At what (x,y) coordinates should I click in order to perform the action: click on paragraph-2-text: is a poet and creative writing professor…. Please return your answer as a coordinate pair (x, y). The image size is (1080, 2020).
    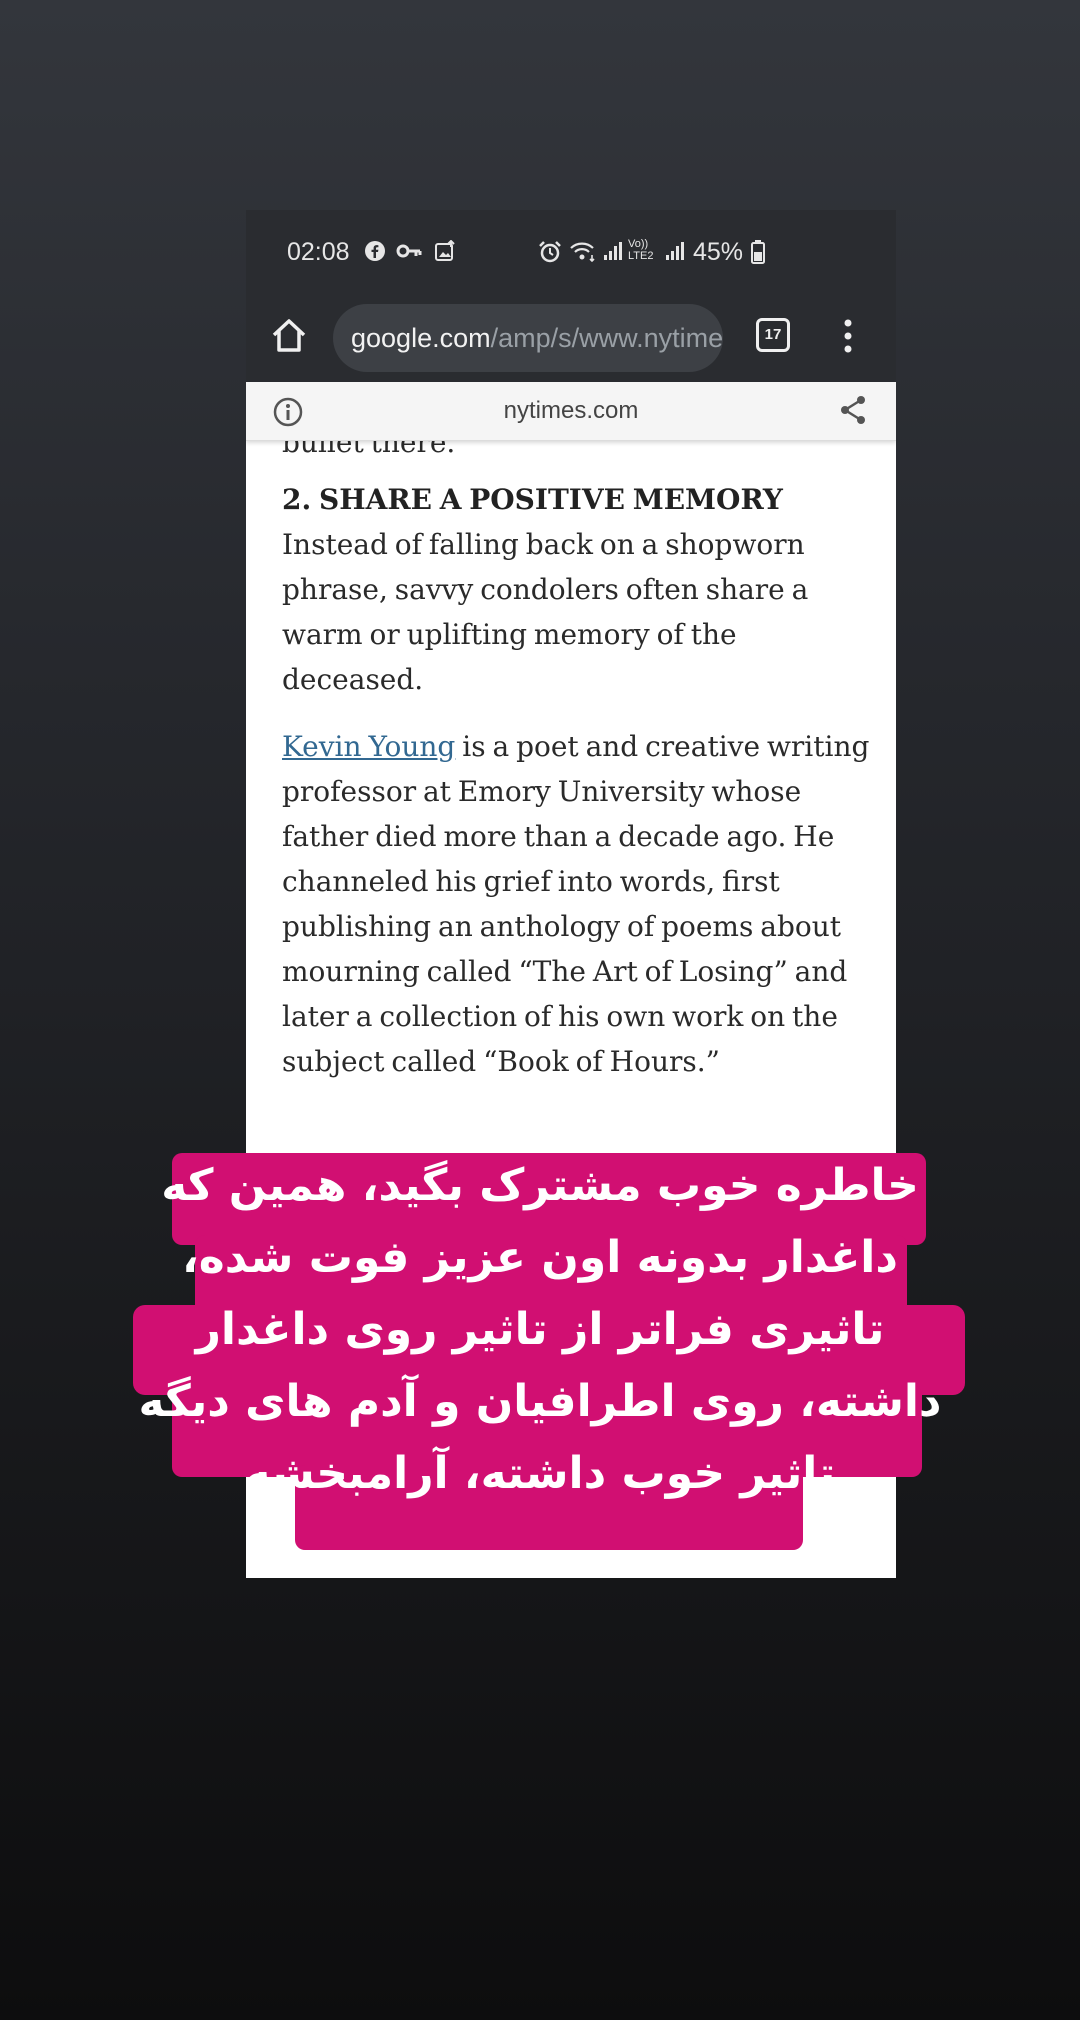
    Looking at the image, I should click on (576, 904).